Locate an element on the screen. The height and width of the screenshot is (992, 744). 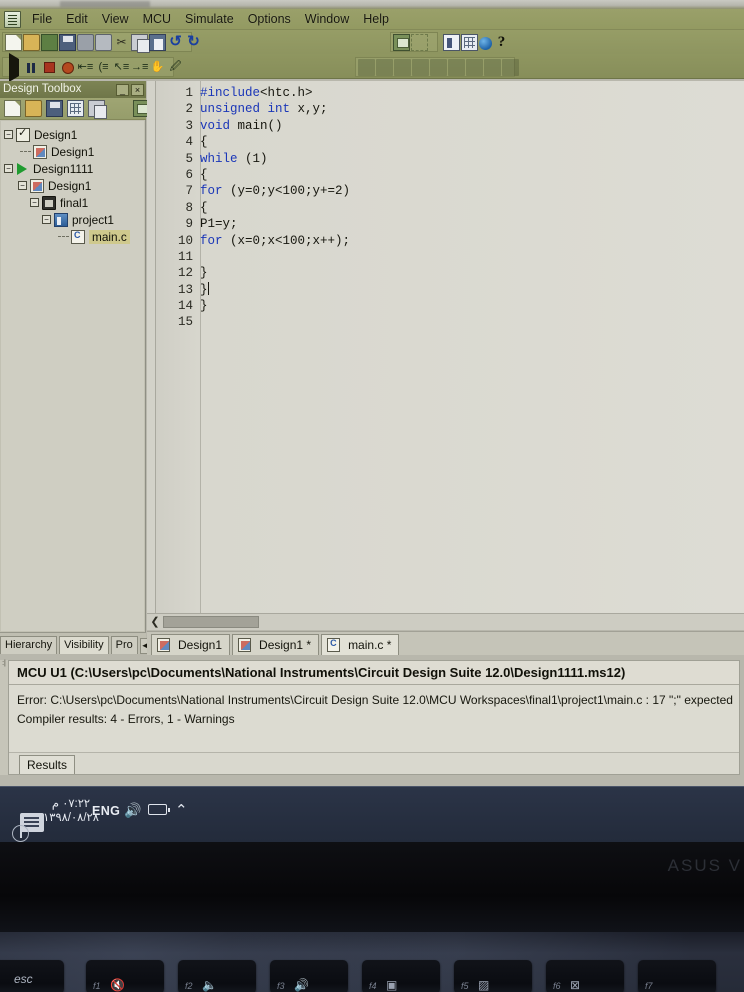
new-document-icon is located at coordinates (13, 42).